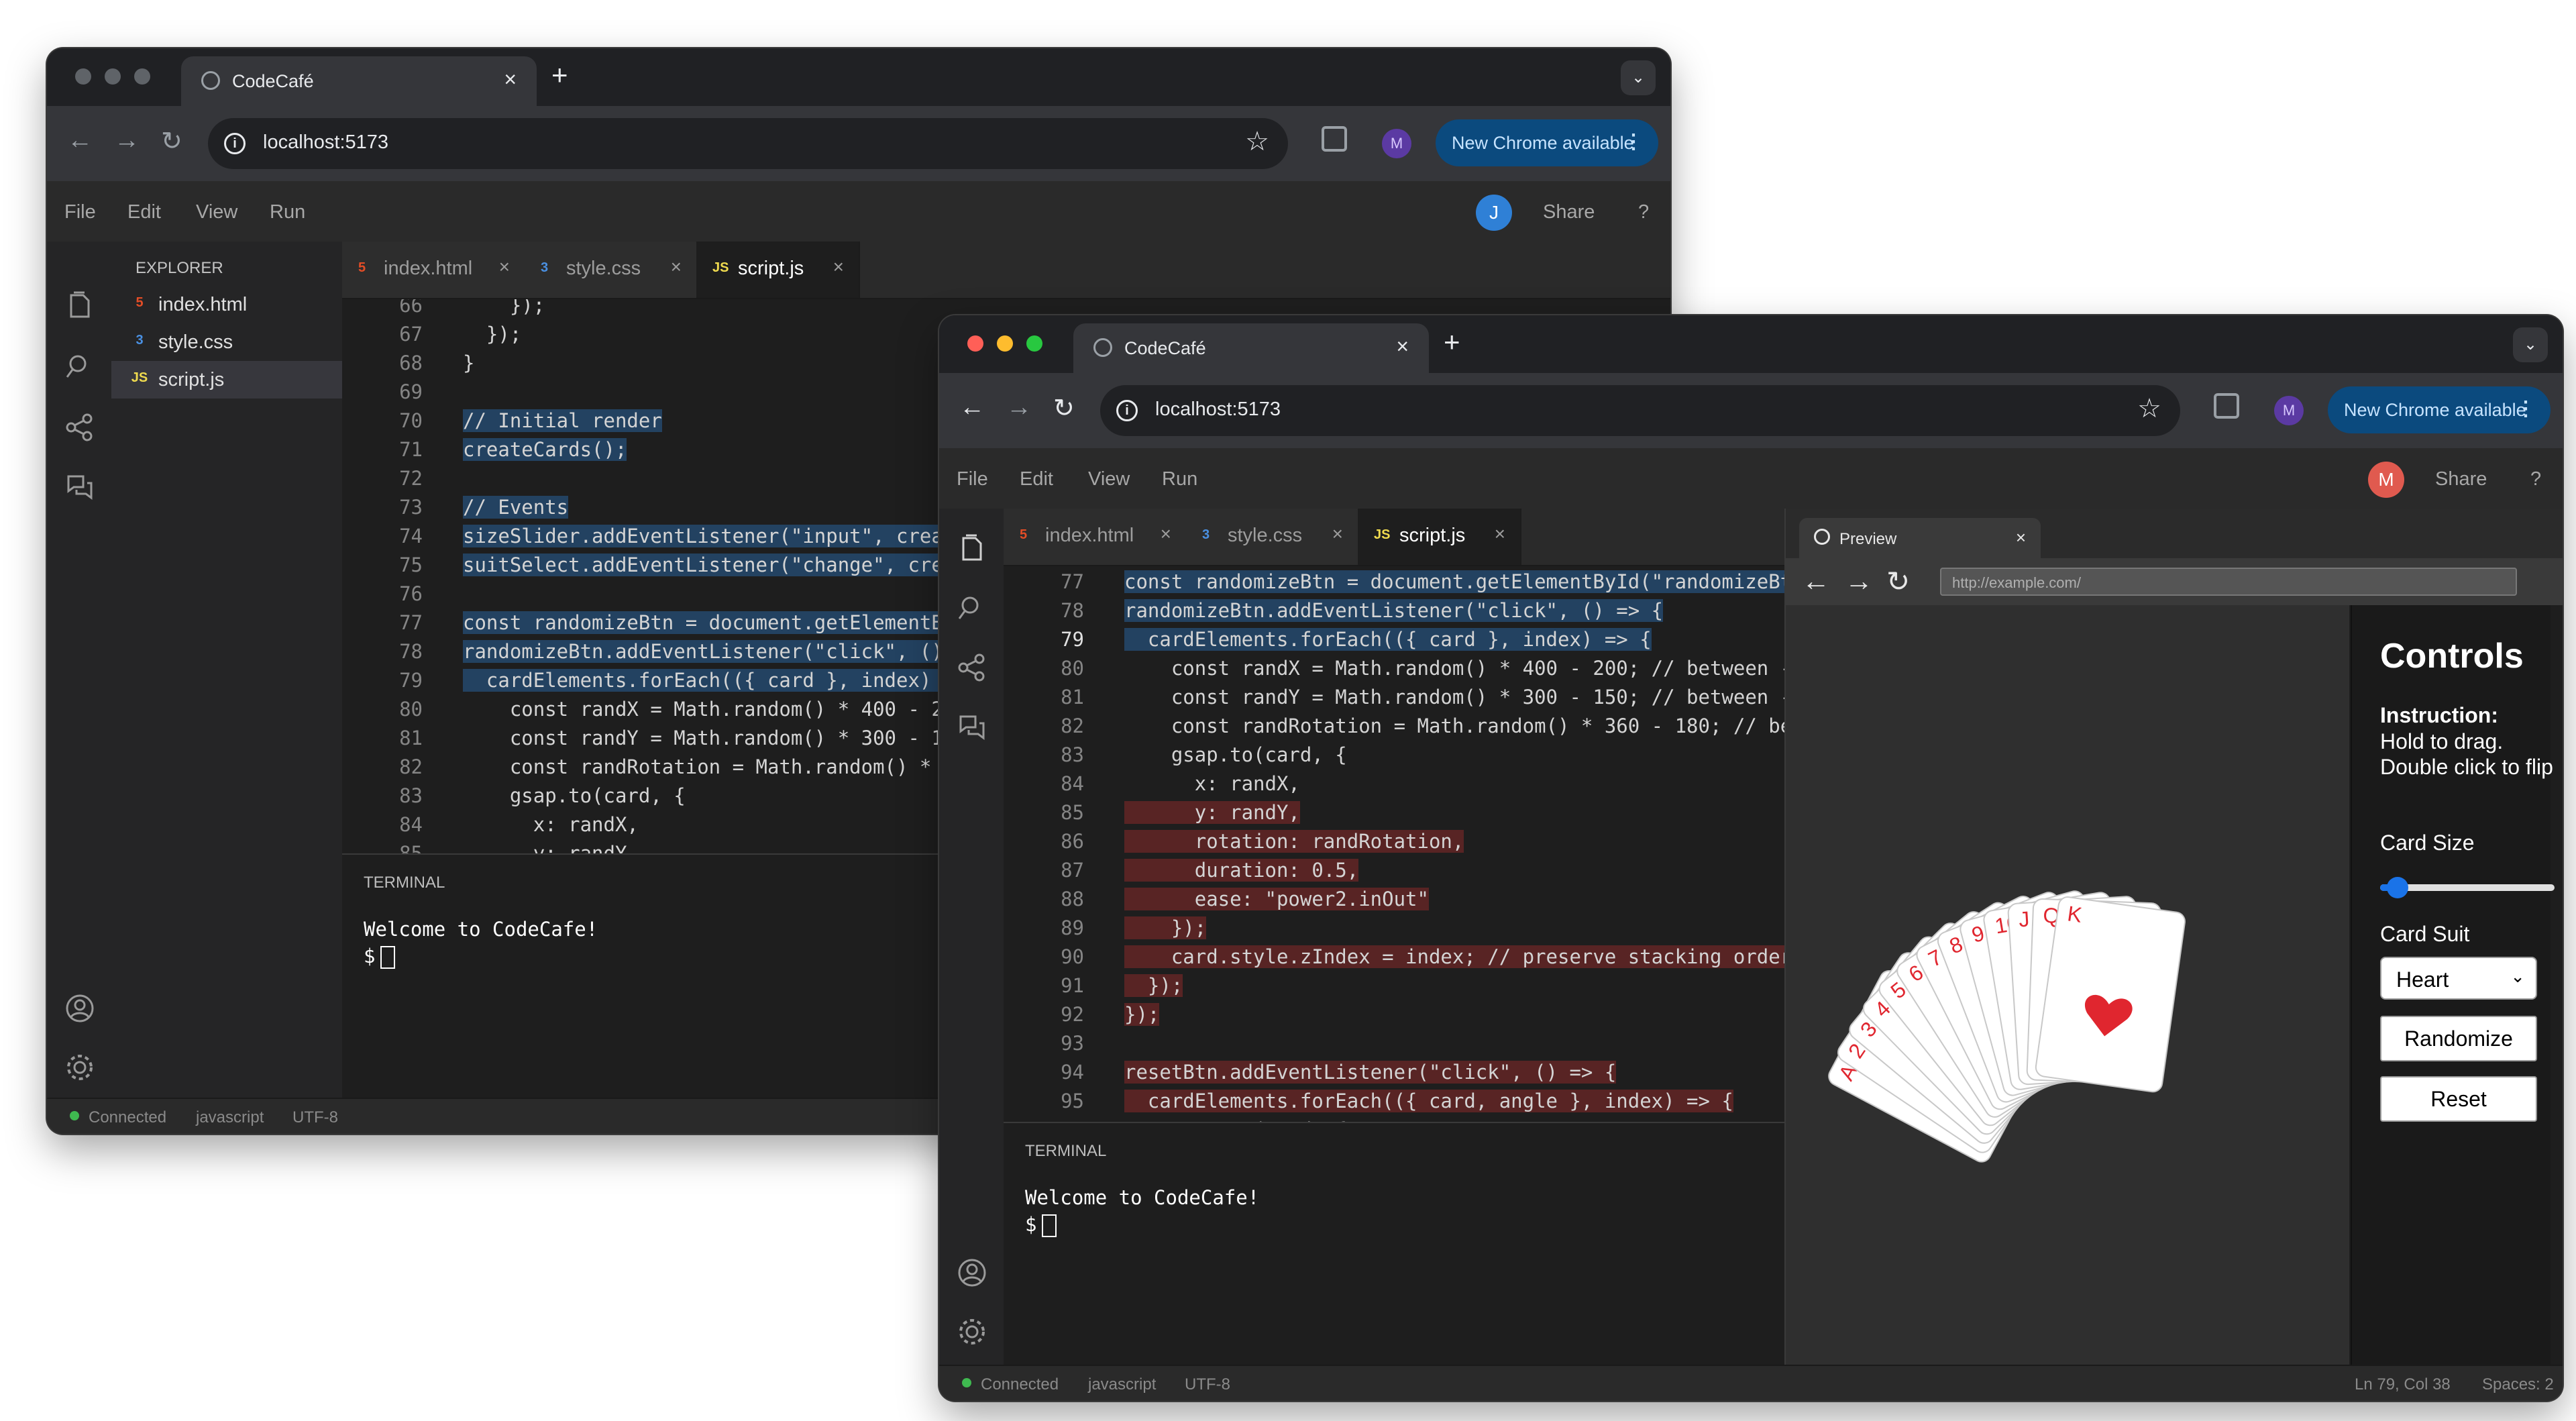  What do you see at coordinates (1816, 581) in the screenshot?
I see `preview-back-icon: ←` at bounding box center [1816, 581].